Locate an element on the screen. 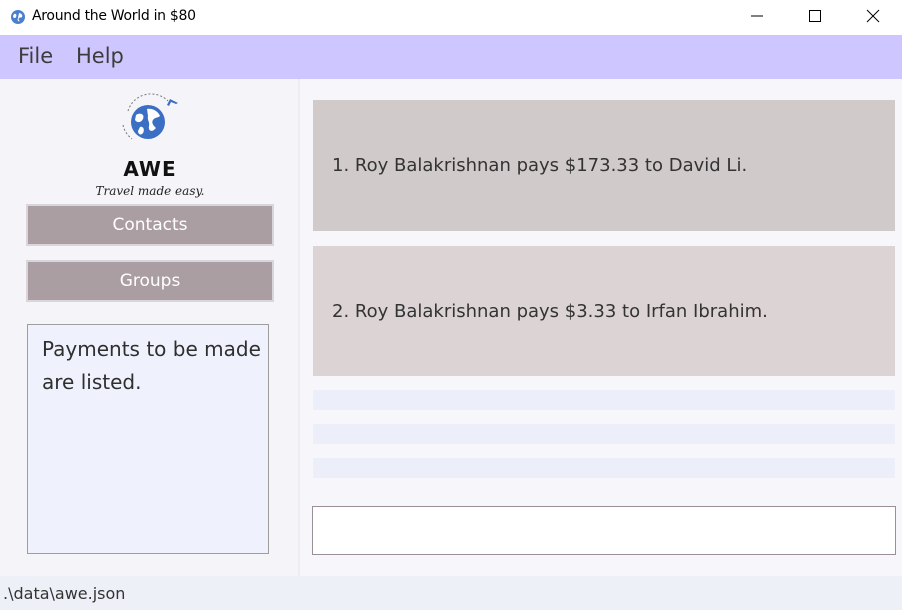 This screenshot has height=610, width=902. close-button is located at coordinates (873, 16).